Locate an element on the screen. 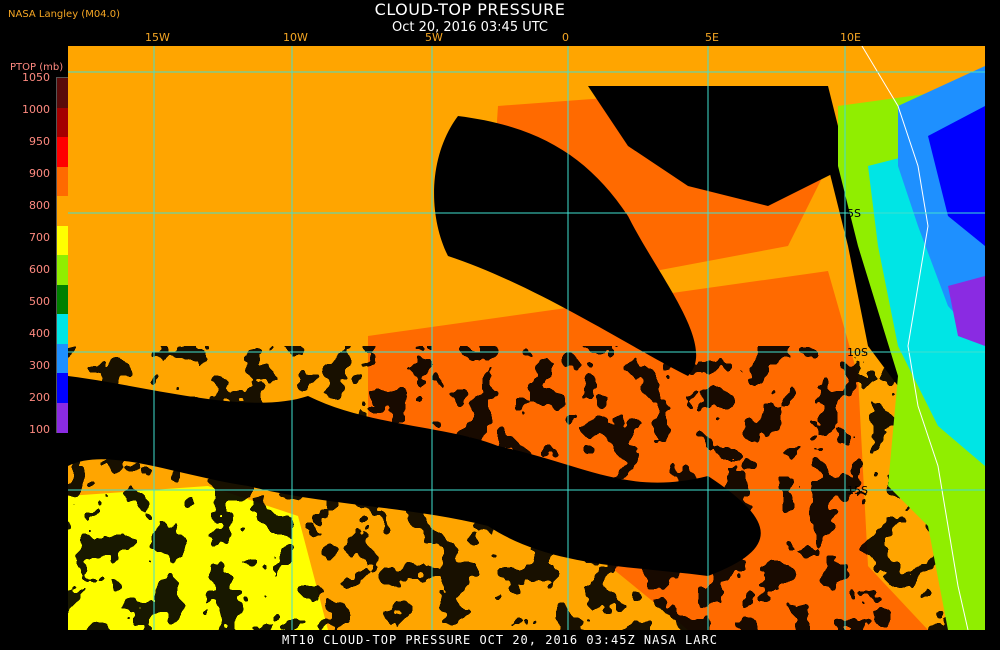 The image size is (1000, 650). colorbar-label: 200 is located at coordinates (39, 397).